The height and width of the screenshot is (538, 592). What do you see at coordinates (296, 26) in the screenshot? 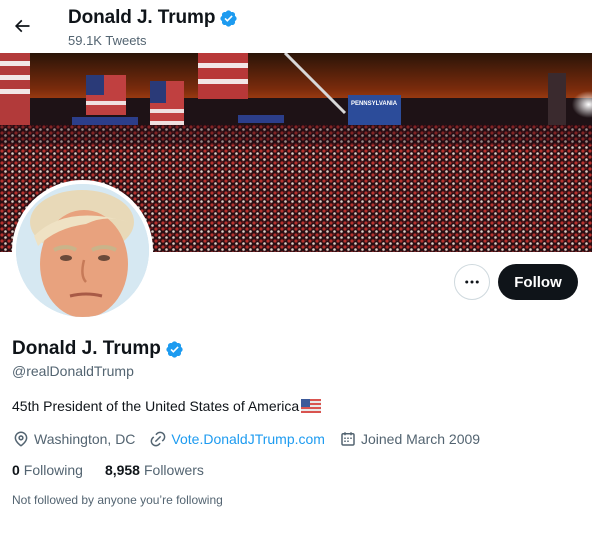
I see `profile-header: Donald J. Trump 59.1K Tweets` at bounding box center [296, 26].